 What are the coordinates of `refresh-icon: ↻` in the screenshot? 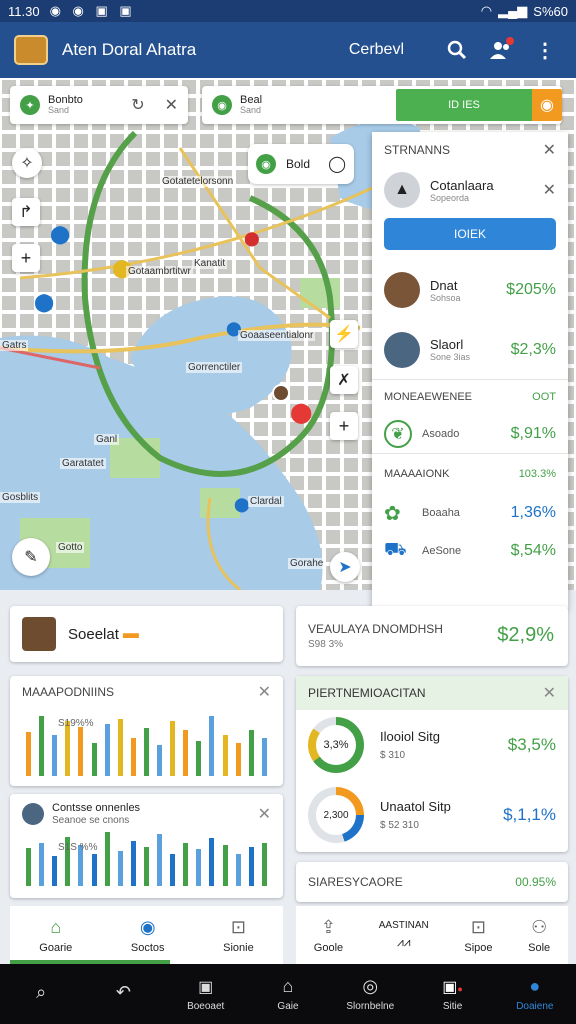 It's located at (137, 105).